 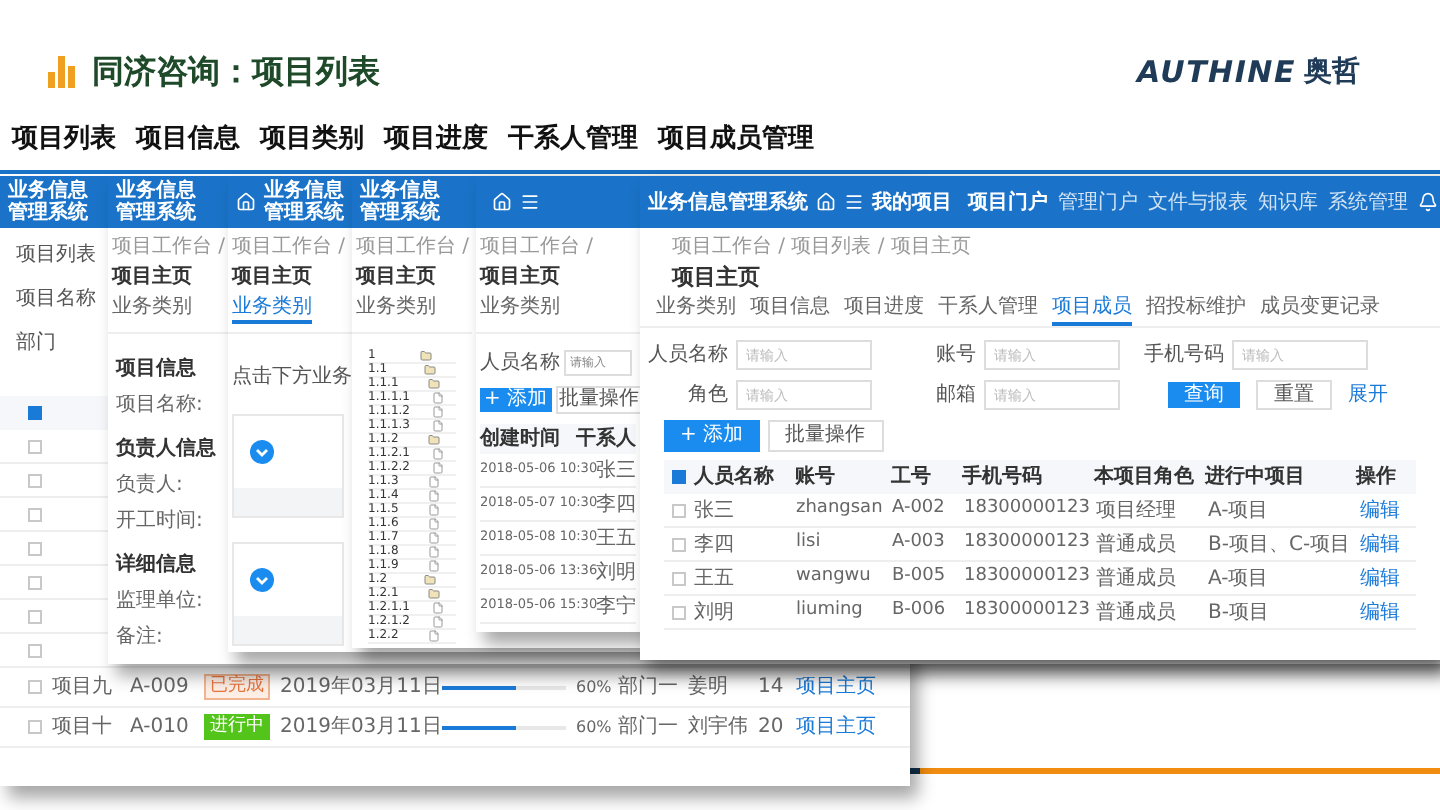 I want to click on nav-link: 项目门户, so click(x=1008, y=202).